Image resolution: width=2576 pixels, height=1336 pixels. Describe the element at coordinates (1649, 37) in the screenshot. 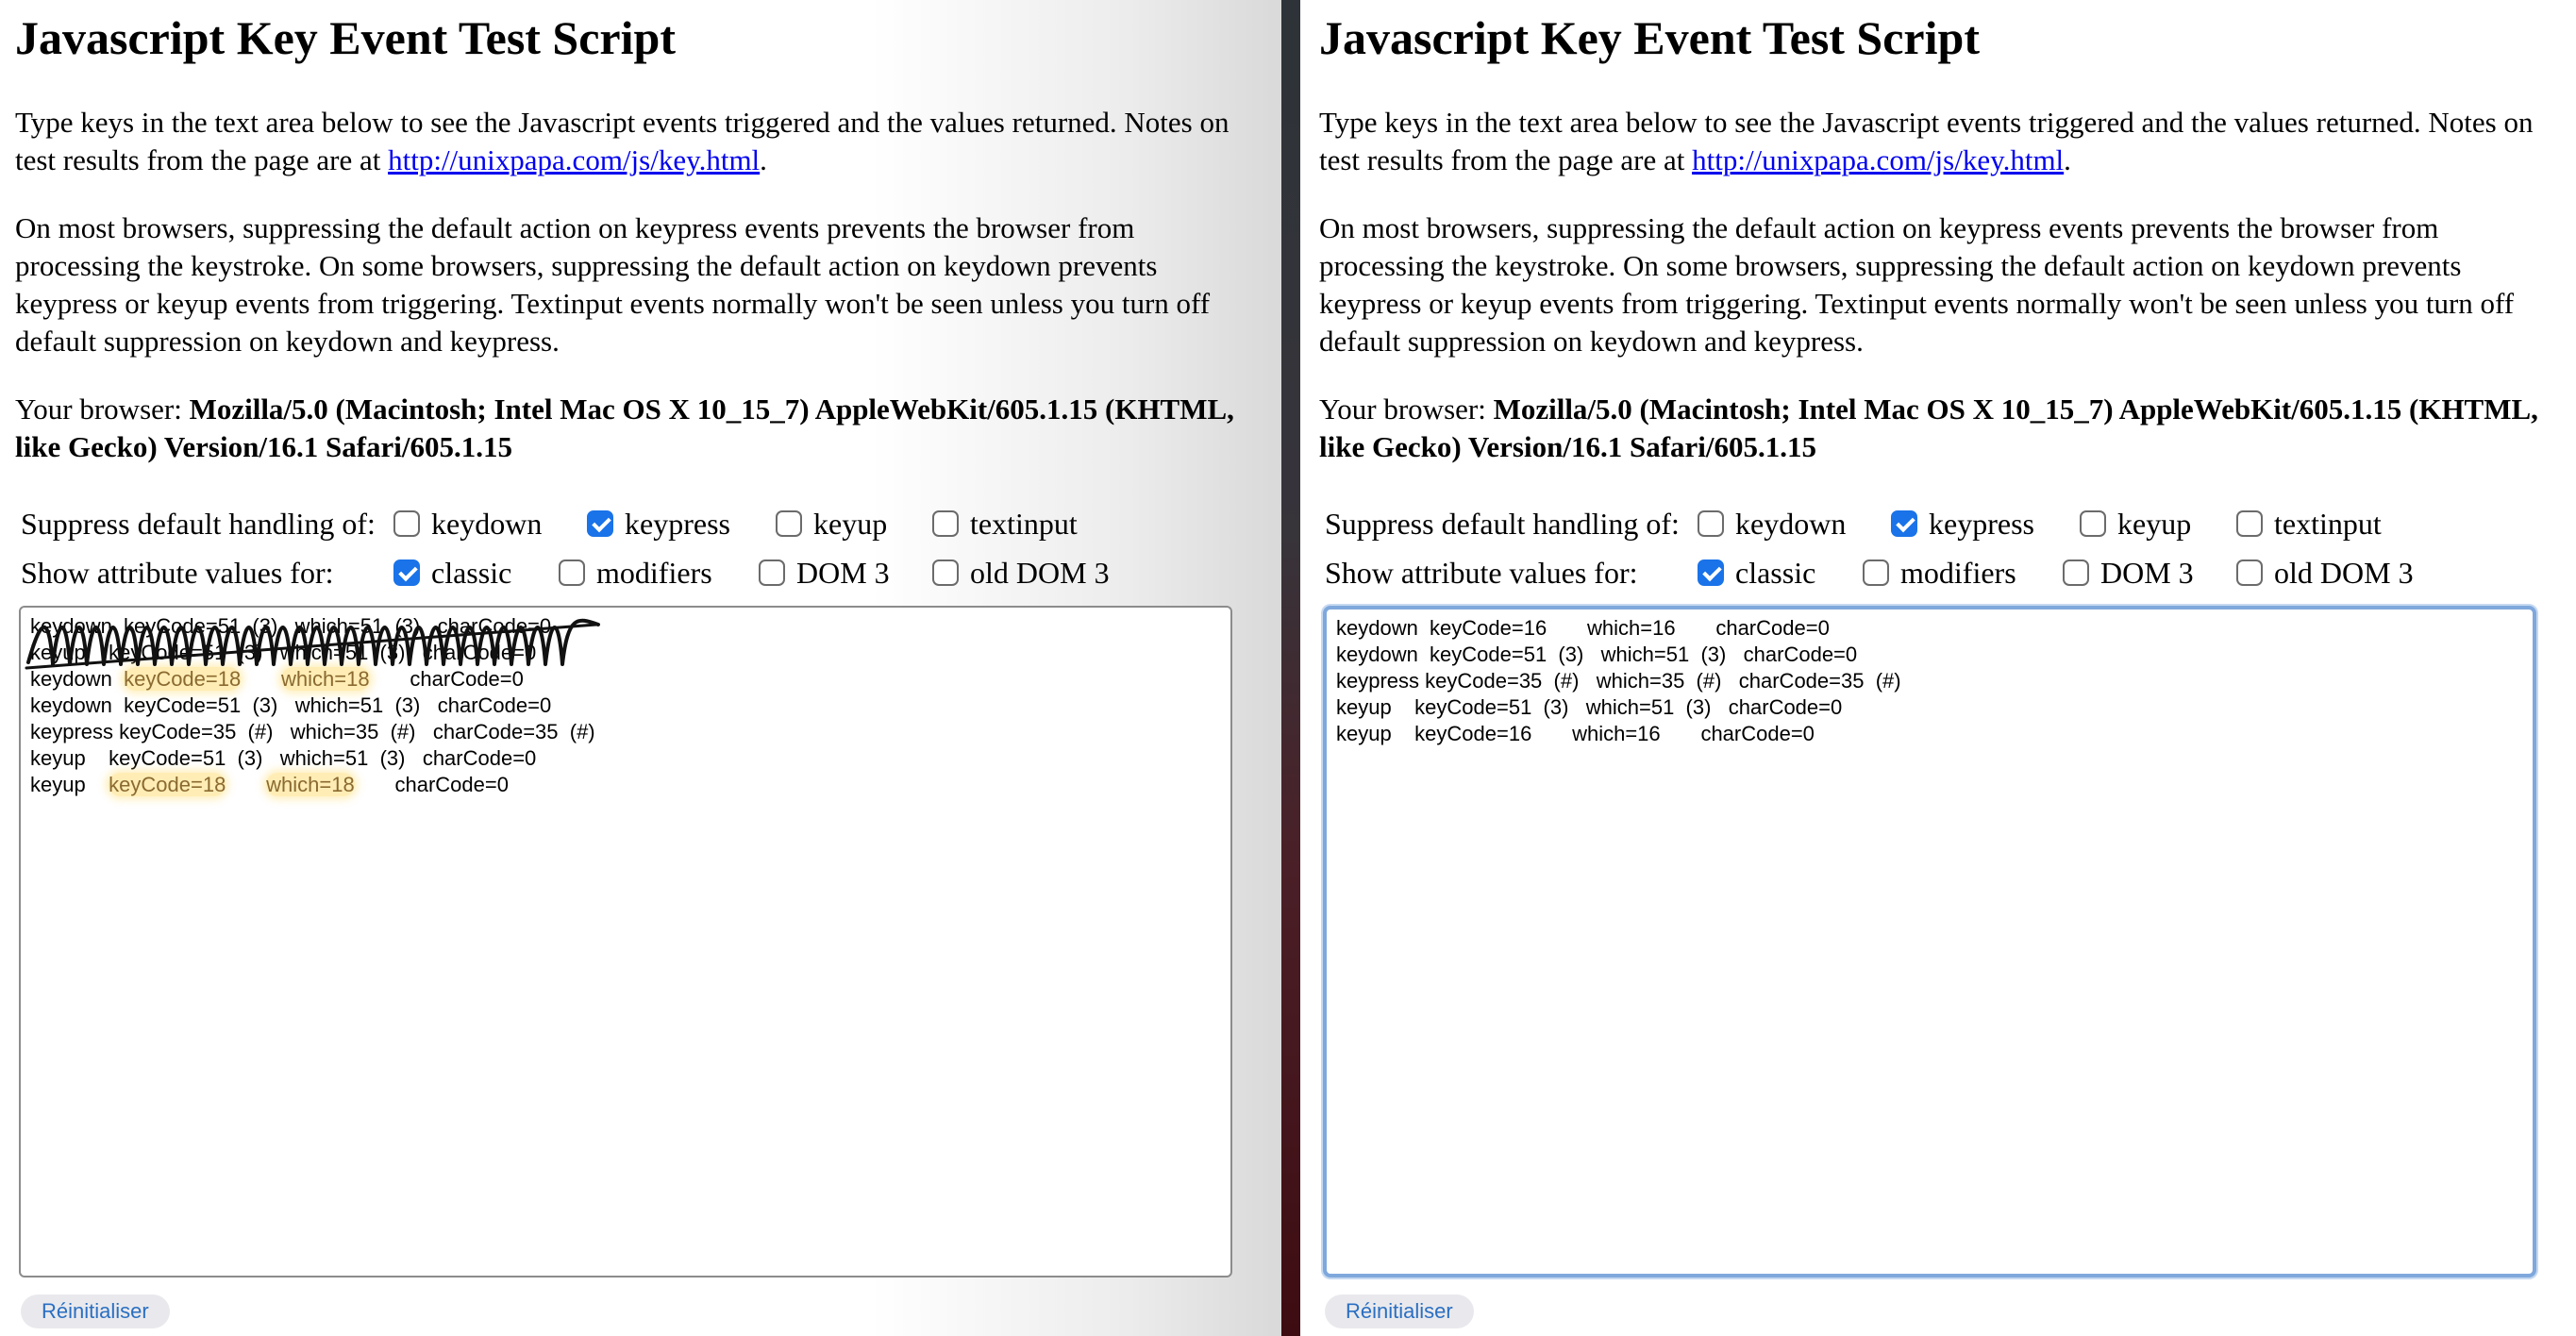

I see `page-title: Javascript Key Event Test Script` at that location.